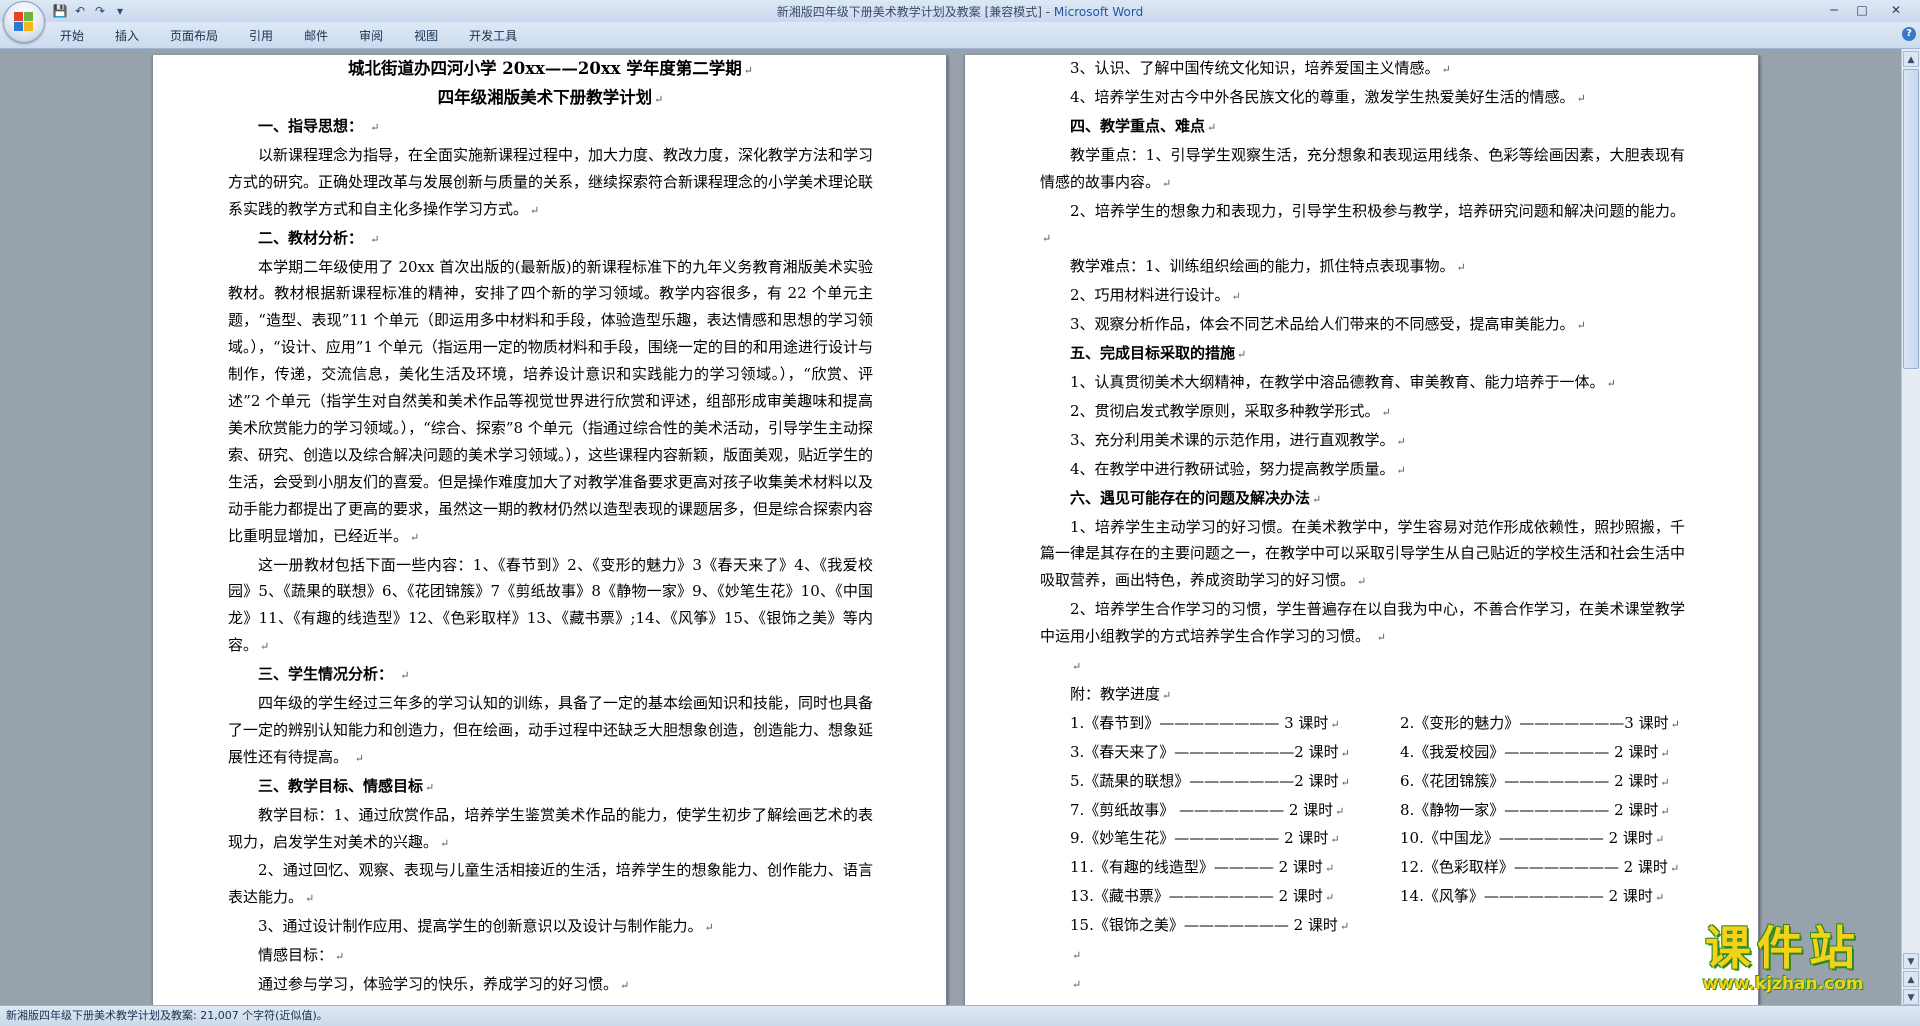 The height and width of the screenshot is (1026, 1920). I want to click on ribbon-tab: 页面布局, so click(203, 35).